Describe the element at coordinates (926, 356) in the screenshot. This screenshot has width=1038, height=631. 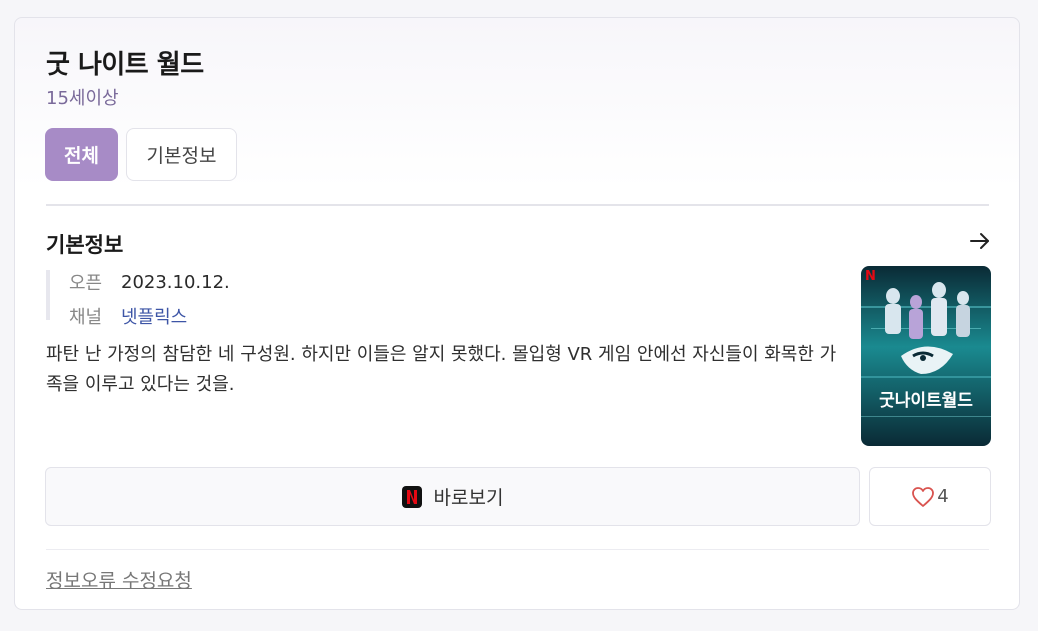
I see `poster-image: 굿나이트월드 N` at that location.